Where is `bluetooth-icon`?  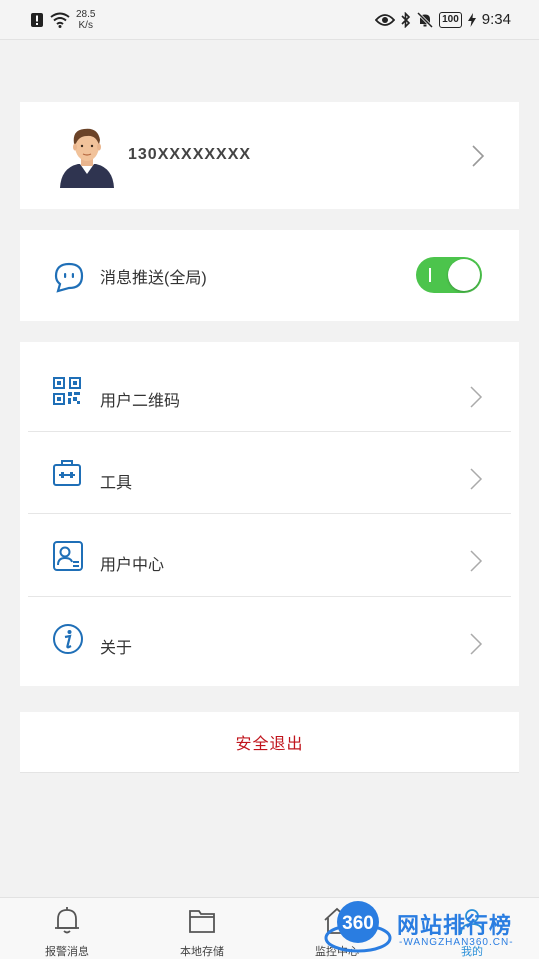 bluetooth-icon is located at coordinates (406, 19).